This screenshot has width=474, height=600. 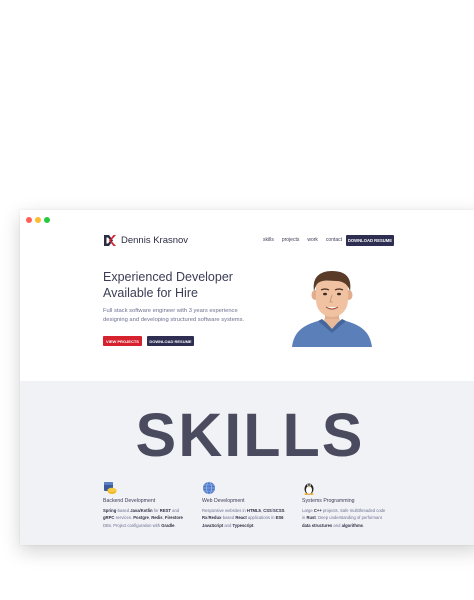 What do you see at coordinates (223, 501) in the screenshot?
I see `skill-title: Web Development` at bounding box center [223, 501].